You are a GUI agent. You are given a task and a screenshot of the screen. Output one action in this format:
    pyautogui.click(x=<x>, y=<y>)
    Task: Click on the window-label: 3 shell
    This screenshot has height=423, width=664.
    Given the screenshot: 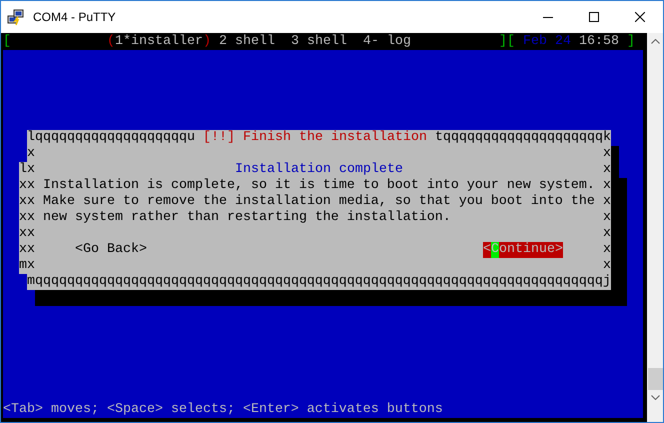 What is the action you would take?
    pyautogui.click(x=319, y=42)
    